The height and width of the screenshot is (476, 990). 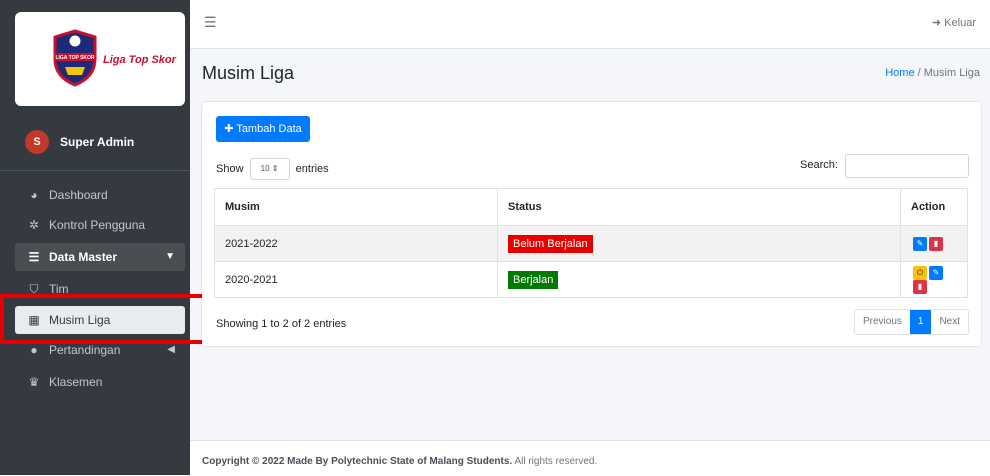 What do you see at coordinates (533, 279) in the screenshot?
I see `status-badge: Berjalan` at bounding box center [533, 279].